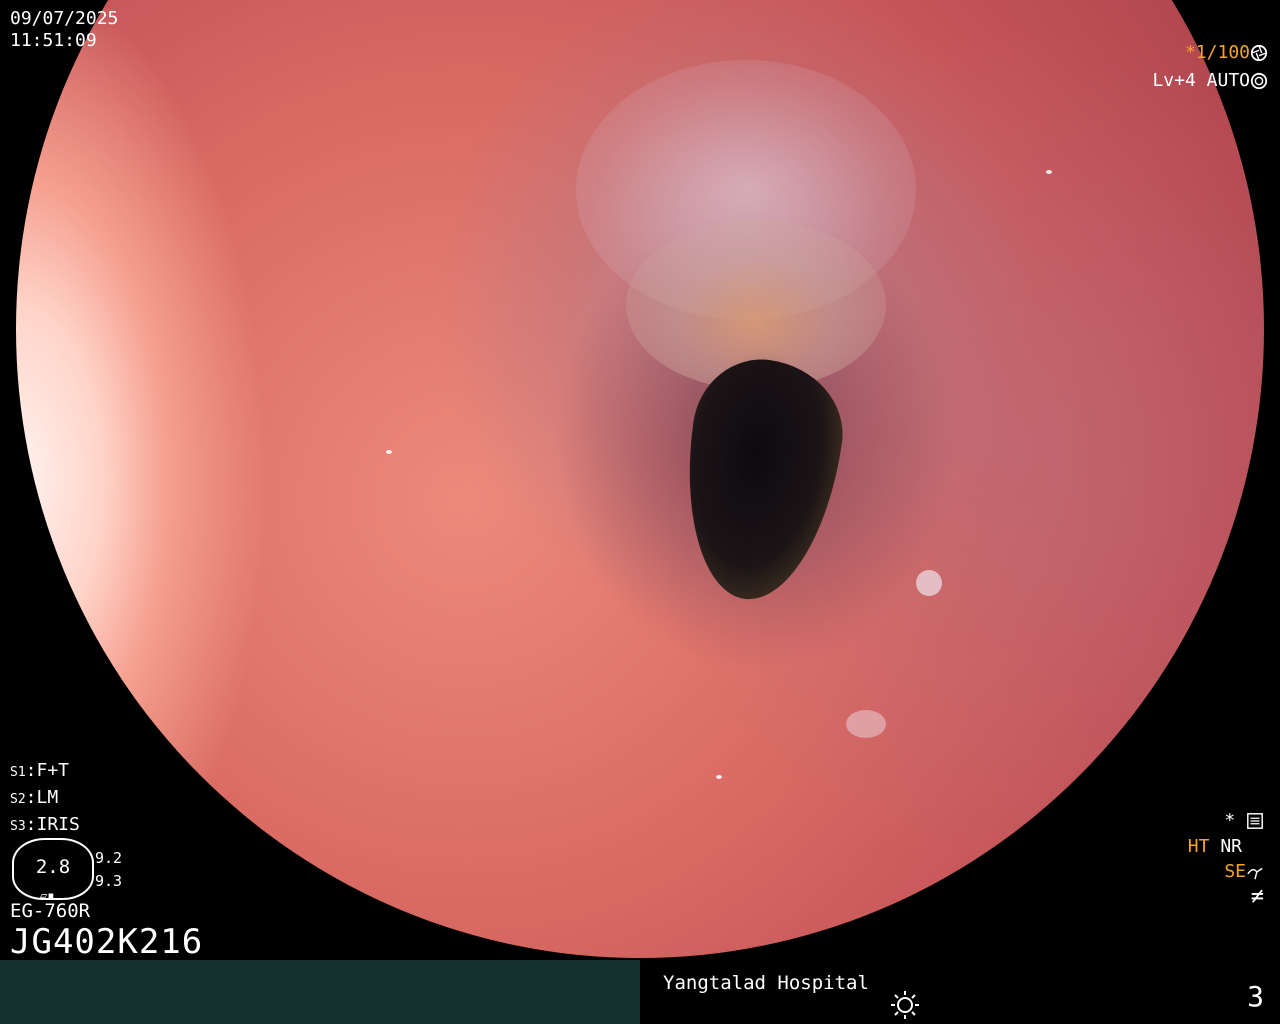 This screenshot has width=1280, height=1024. I want to click on footer-left-bar, so click(320, 992).